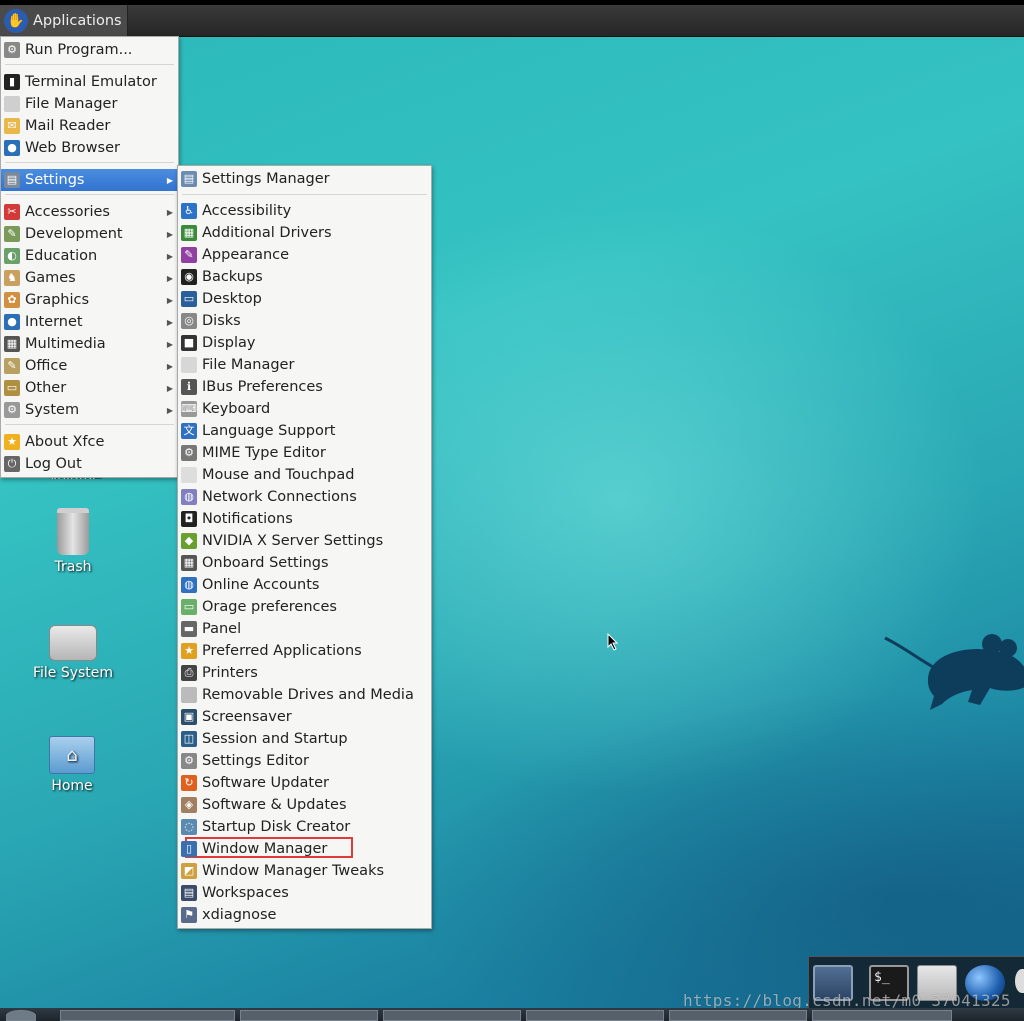  What do you see at coordinates (246, 255) in the screenshot?
I see `menu-item-label: Appearance` at bounding box center [246, 255].